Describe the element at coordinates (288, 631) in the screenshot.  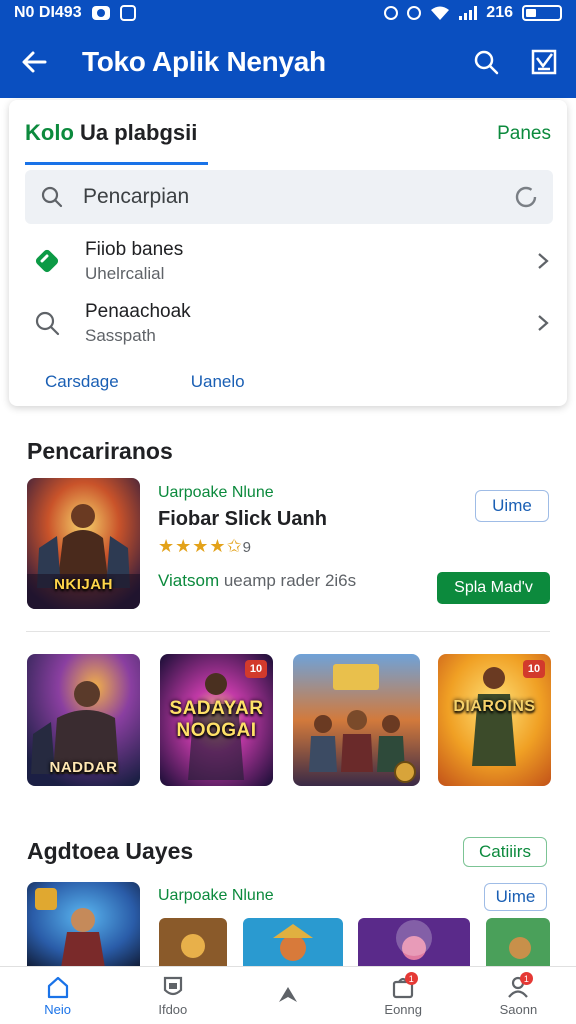
I see `divider` at that location.